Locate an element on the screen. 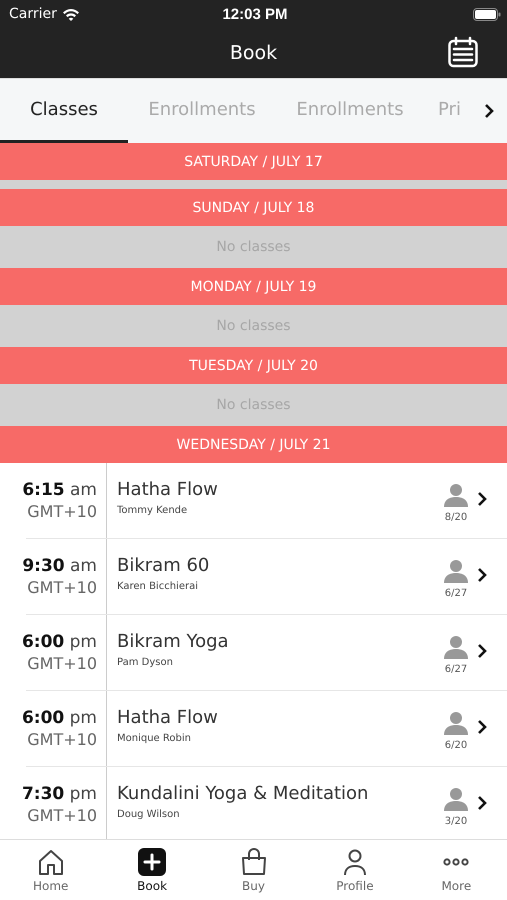  plus-icon is located at coordinates (152, 862).